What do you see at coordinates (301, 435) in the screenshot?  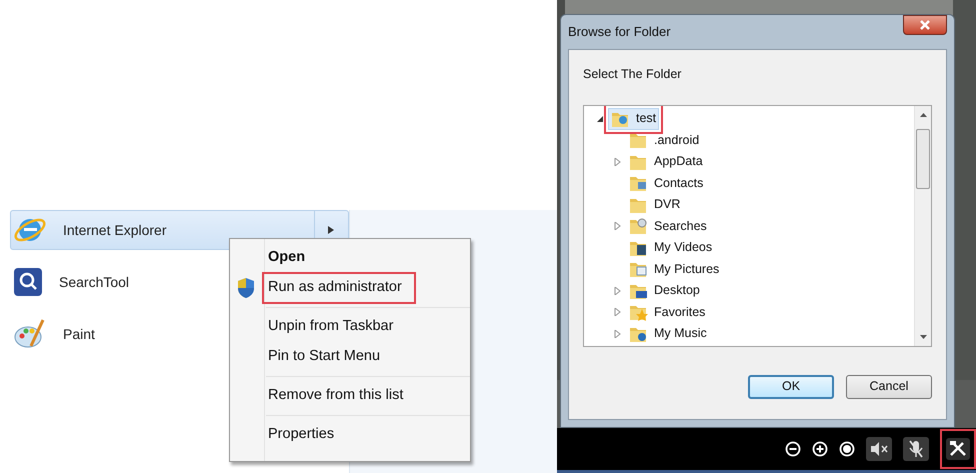 I see `menu-item: Properties` at bounding box center [301, 435].